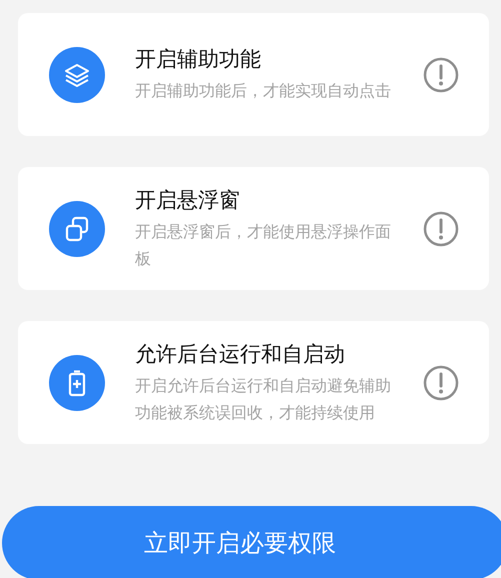 Image resolution: width=501 pixels, height=578 pixels. I want to click on permission-description: 开启辅助功能后，才能实现自动点击, so click(263, 91).